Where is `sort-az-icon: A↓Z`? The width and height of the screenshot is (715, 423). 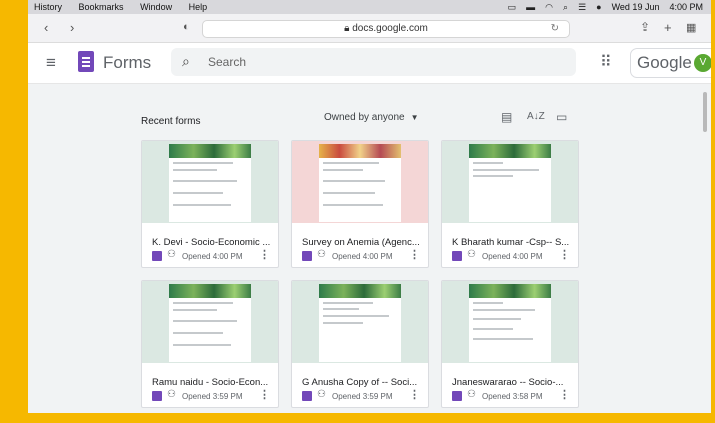
sort-az-icon: A↓Z is located at coordinates (536, 116).